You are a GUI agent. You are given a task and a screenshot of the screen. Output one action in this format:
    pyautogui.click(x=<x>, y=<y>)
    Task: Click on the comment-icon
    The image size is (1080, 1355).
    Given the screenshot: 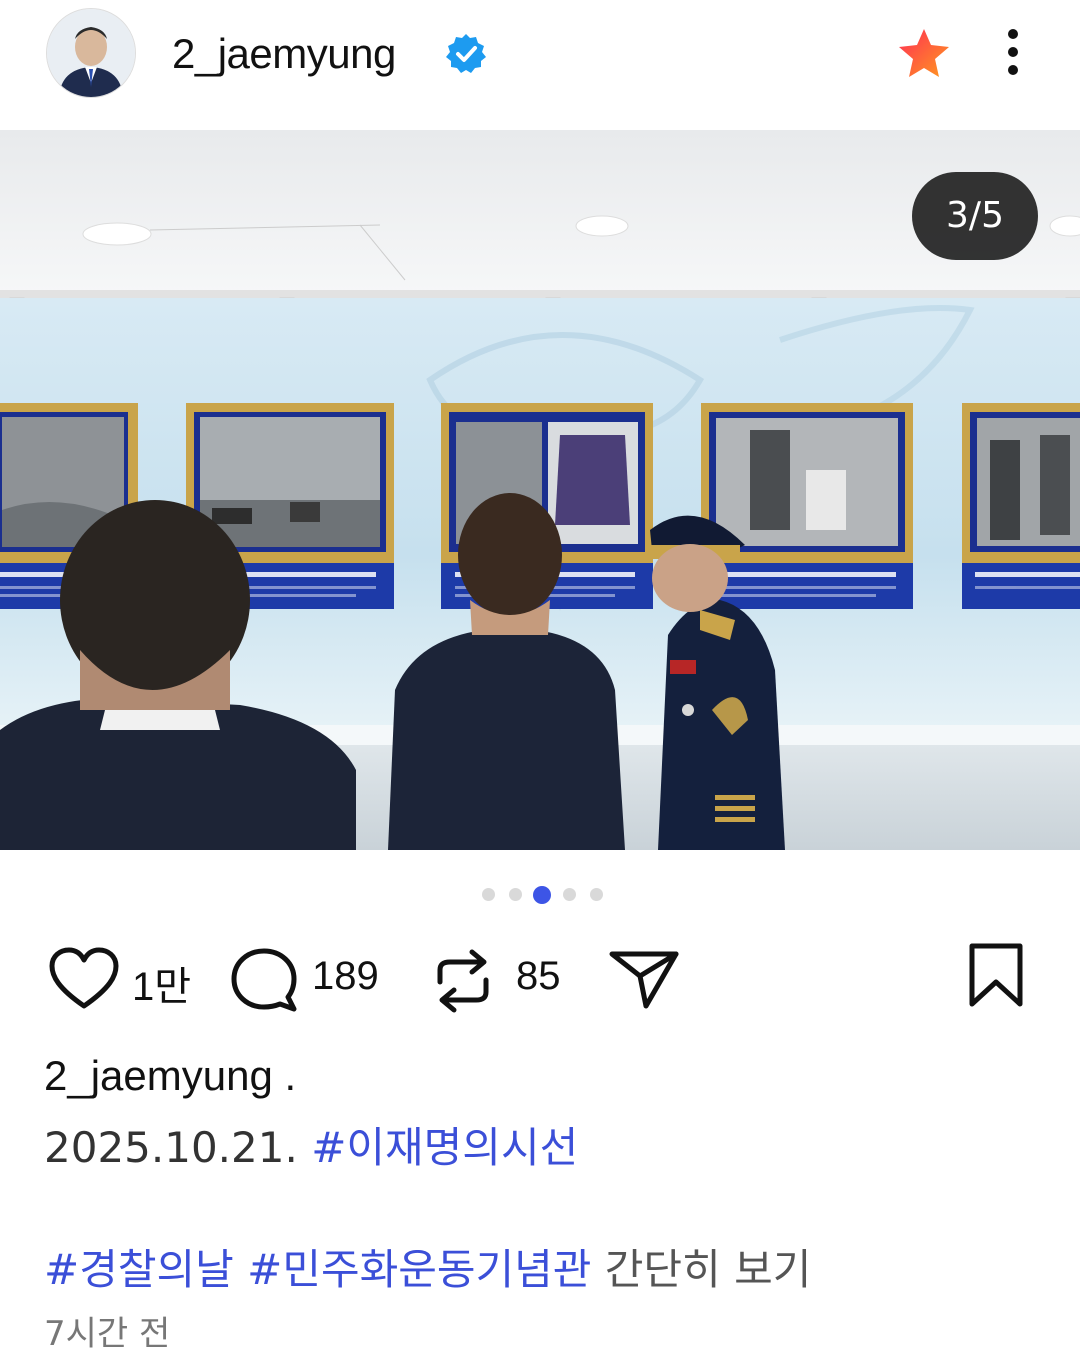 What is the action you would take?
    pyautogui.click(x=264, y=980)
    